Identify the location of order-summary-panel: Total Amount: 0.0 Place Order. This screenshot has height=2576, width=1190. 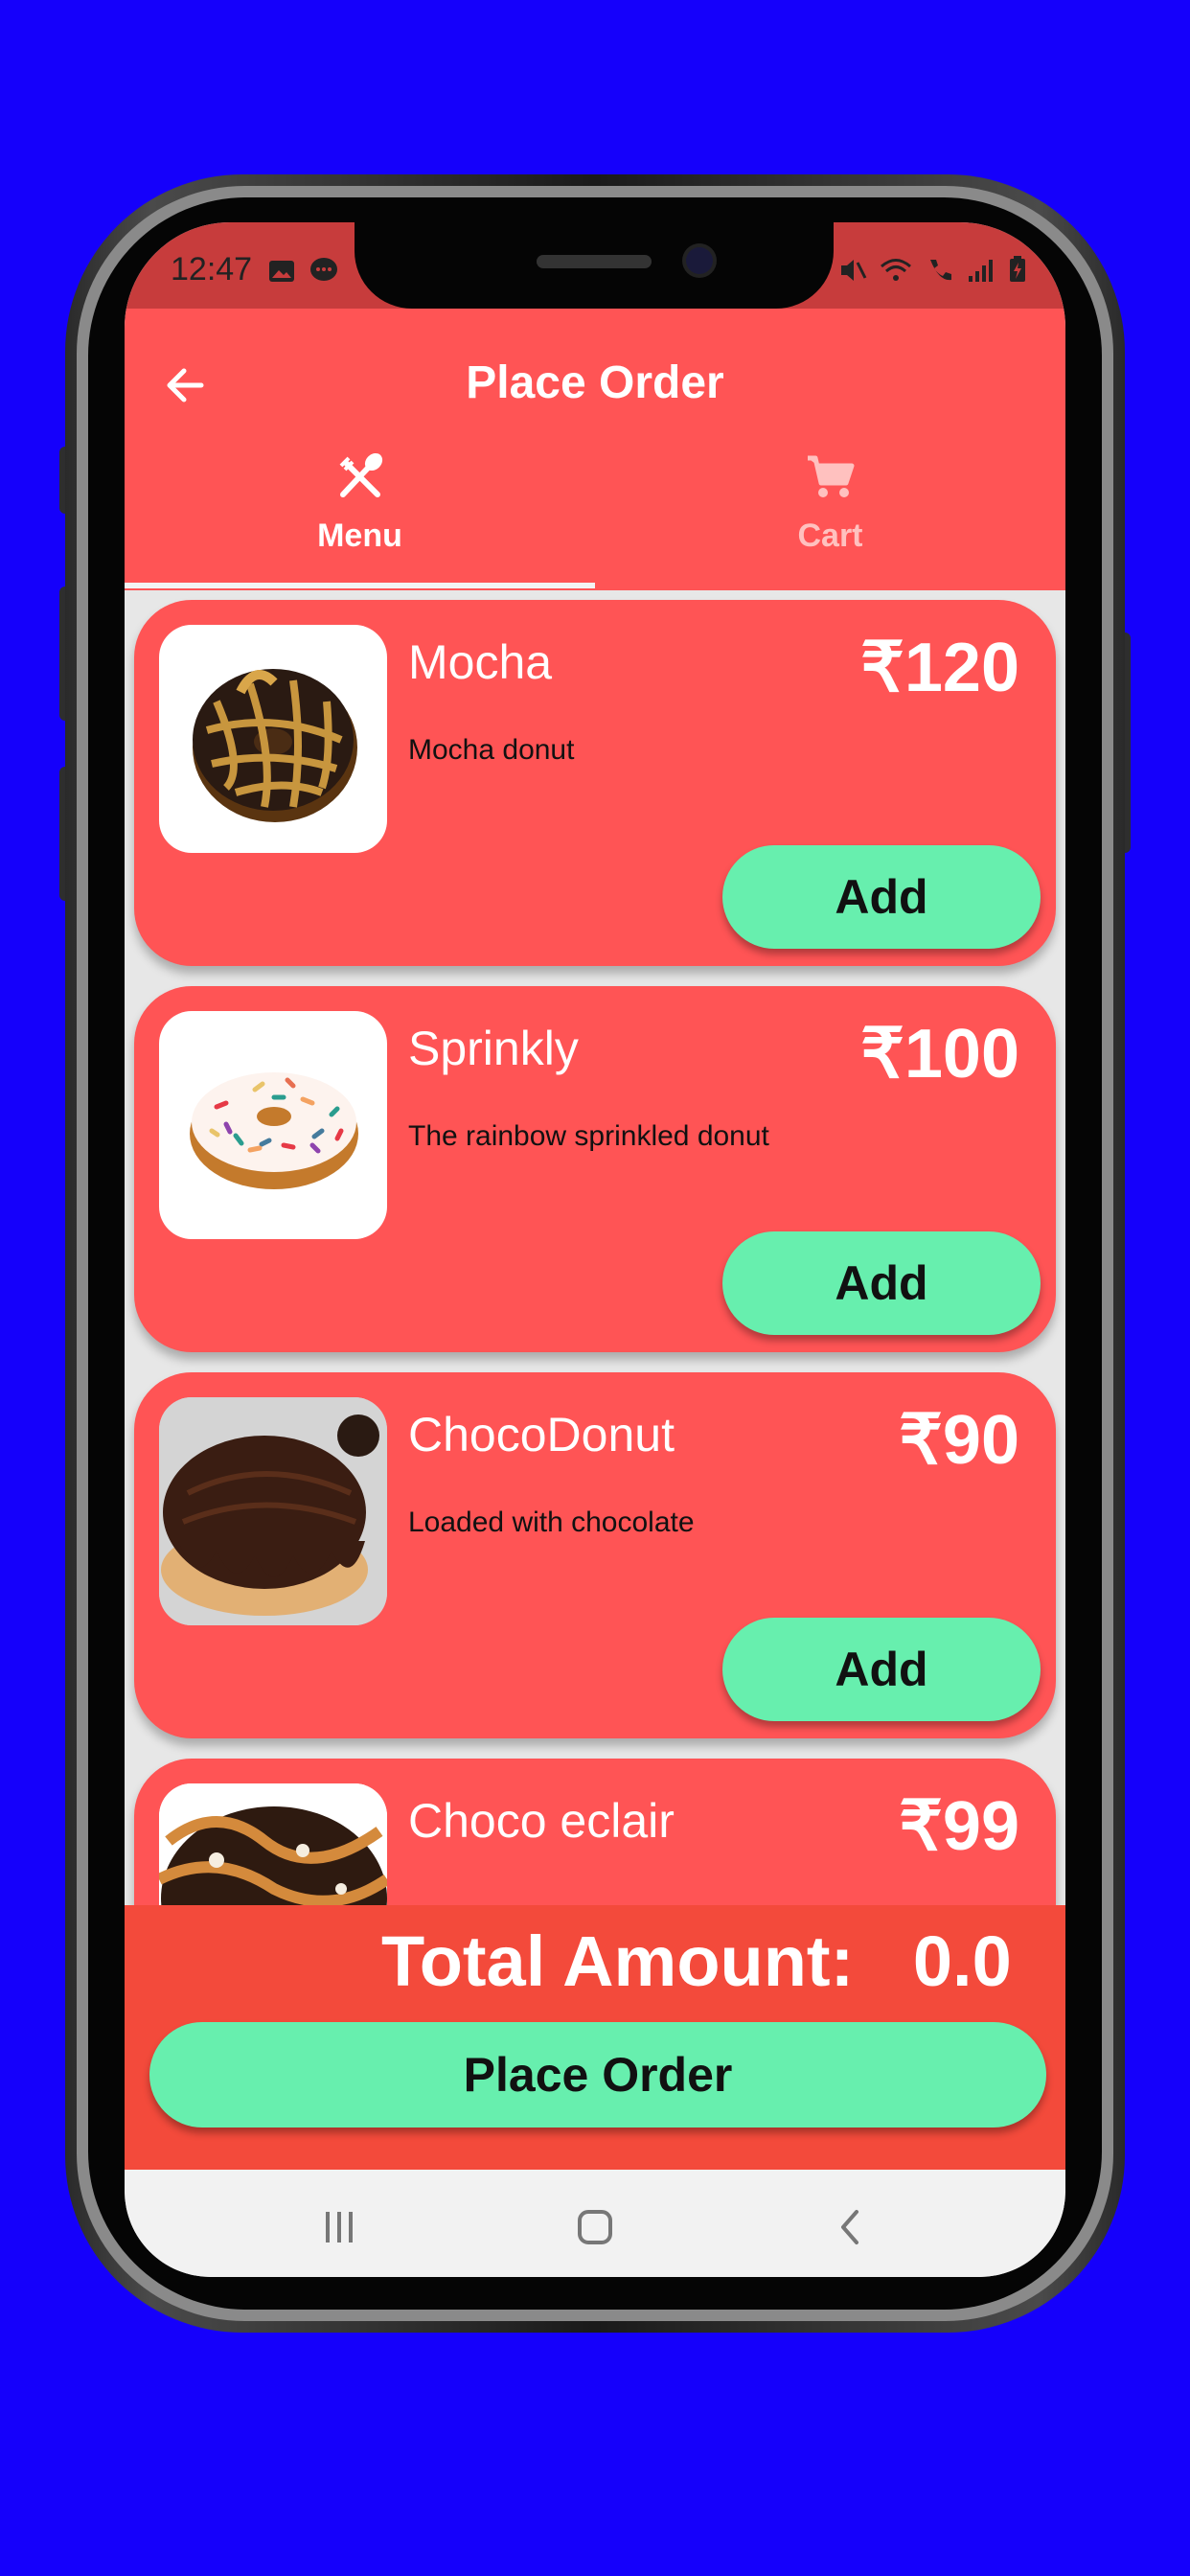
(595, 2037).